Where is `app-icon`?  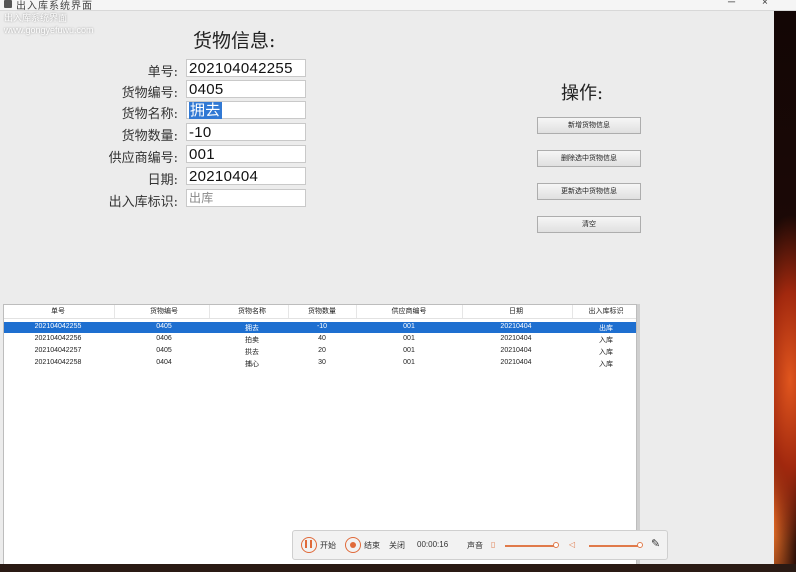
app-icon is located at coordinates (8, 4).